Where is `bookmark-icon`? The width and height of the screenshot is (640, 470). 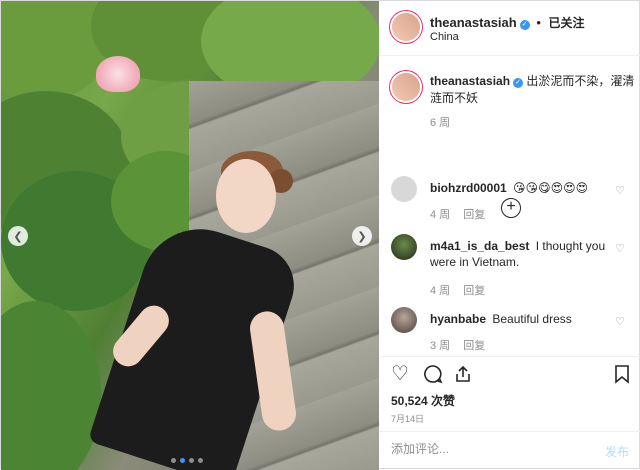
bookmark-icon is located at coordinates (622, 374).